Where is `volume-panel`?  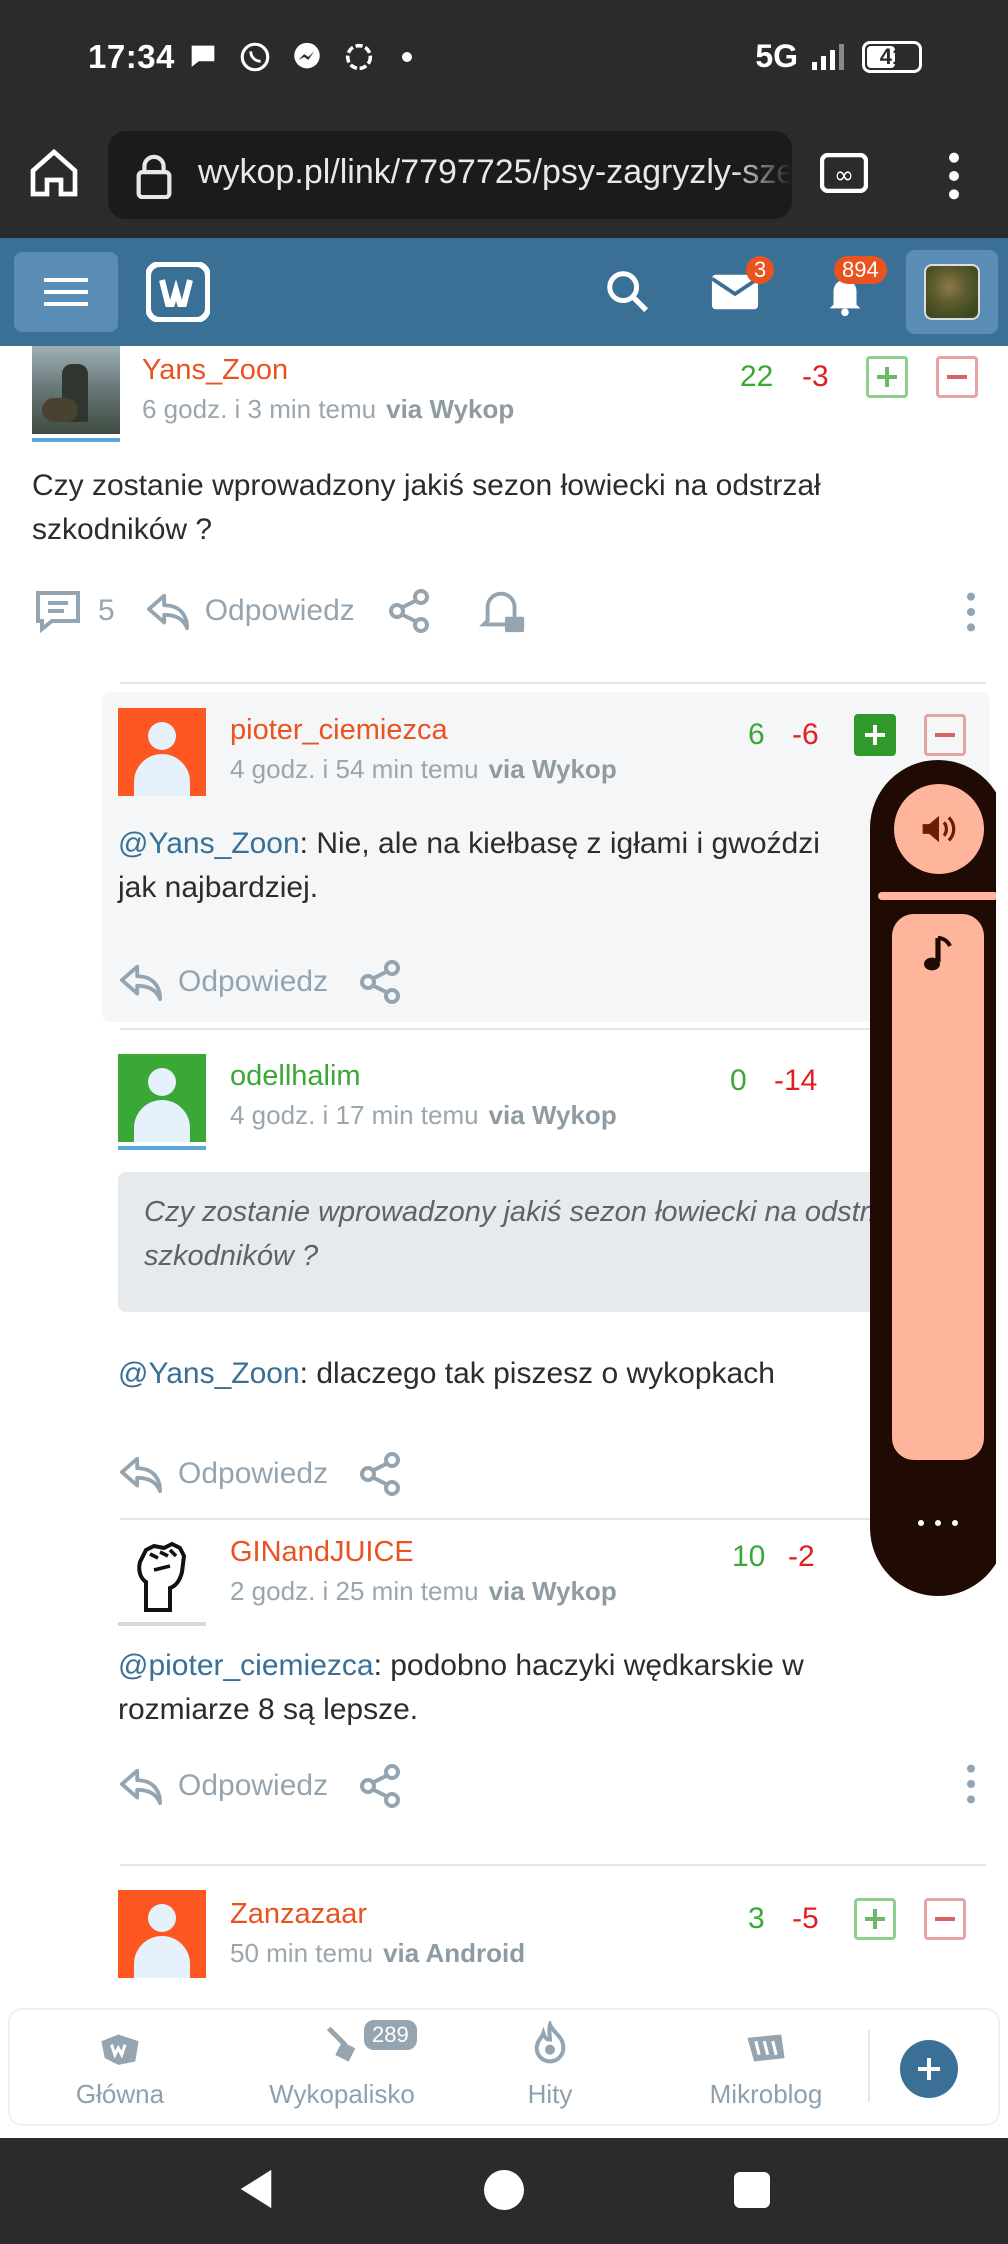
volume-panel is located at coordinates (933, 1178).